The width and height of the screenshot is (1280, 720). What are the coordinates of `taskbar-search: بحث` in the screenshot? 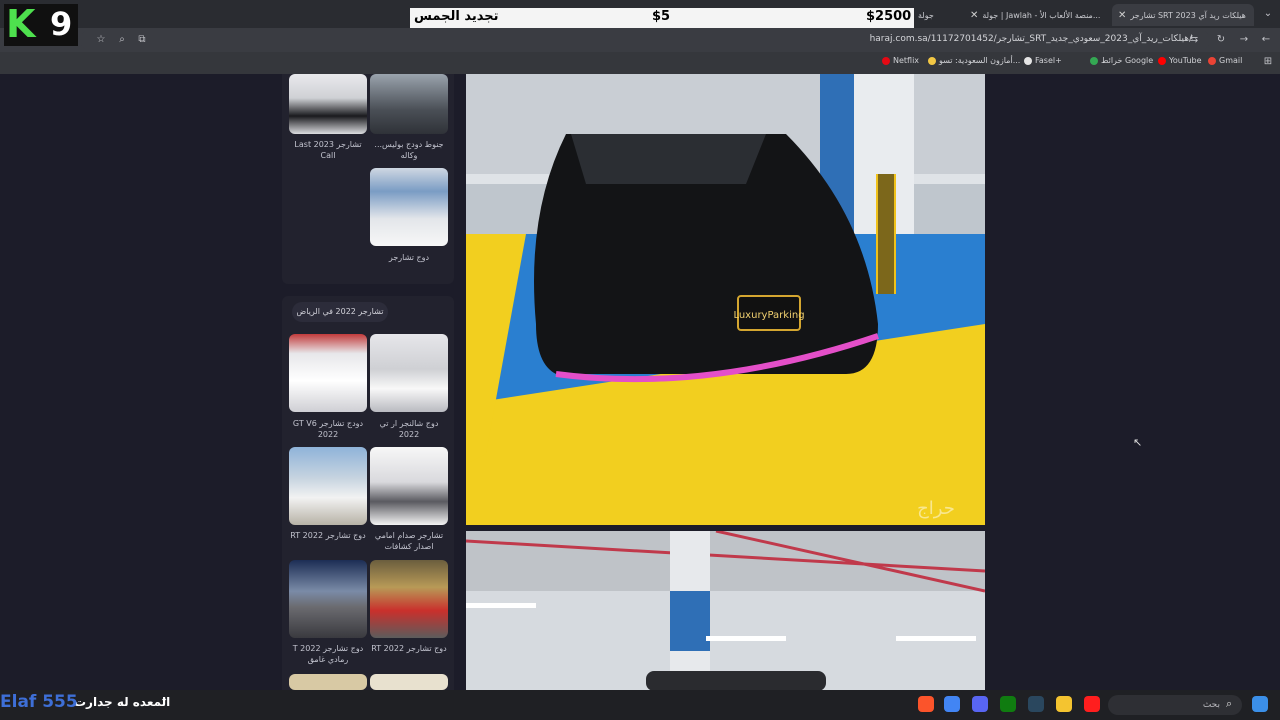 It's located at (1175, 705).